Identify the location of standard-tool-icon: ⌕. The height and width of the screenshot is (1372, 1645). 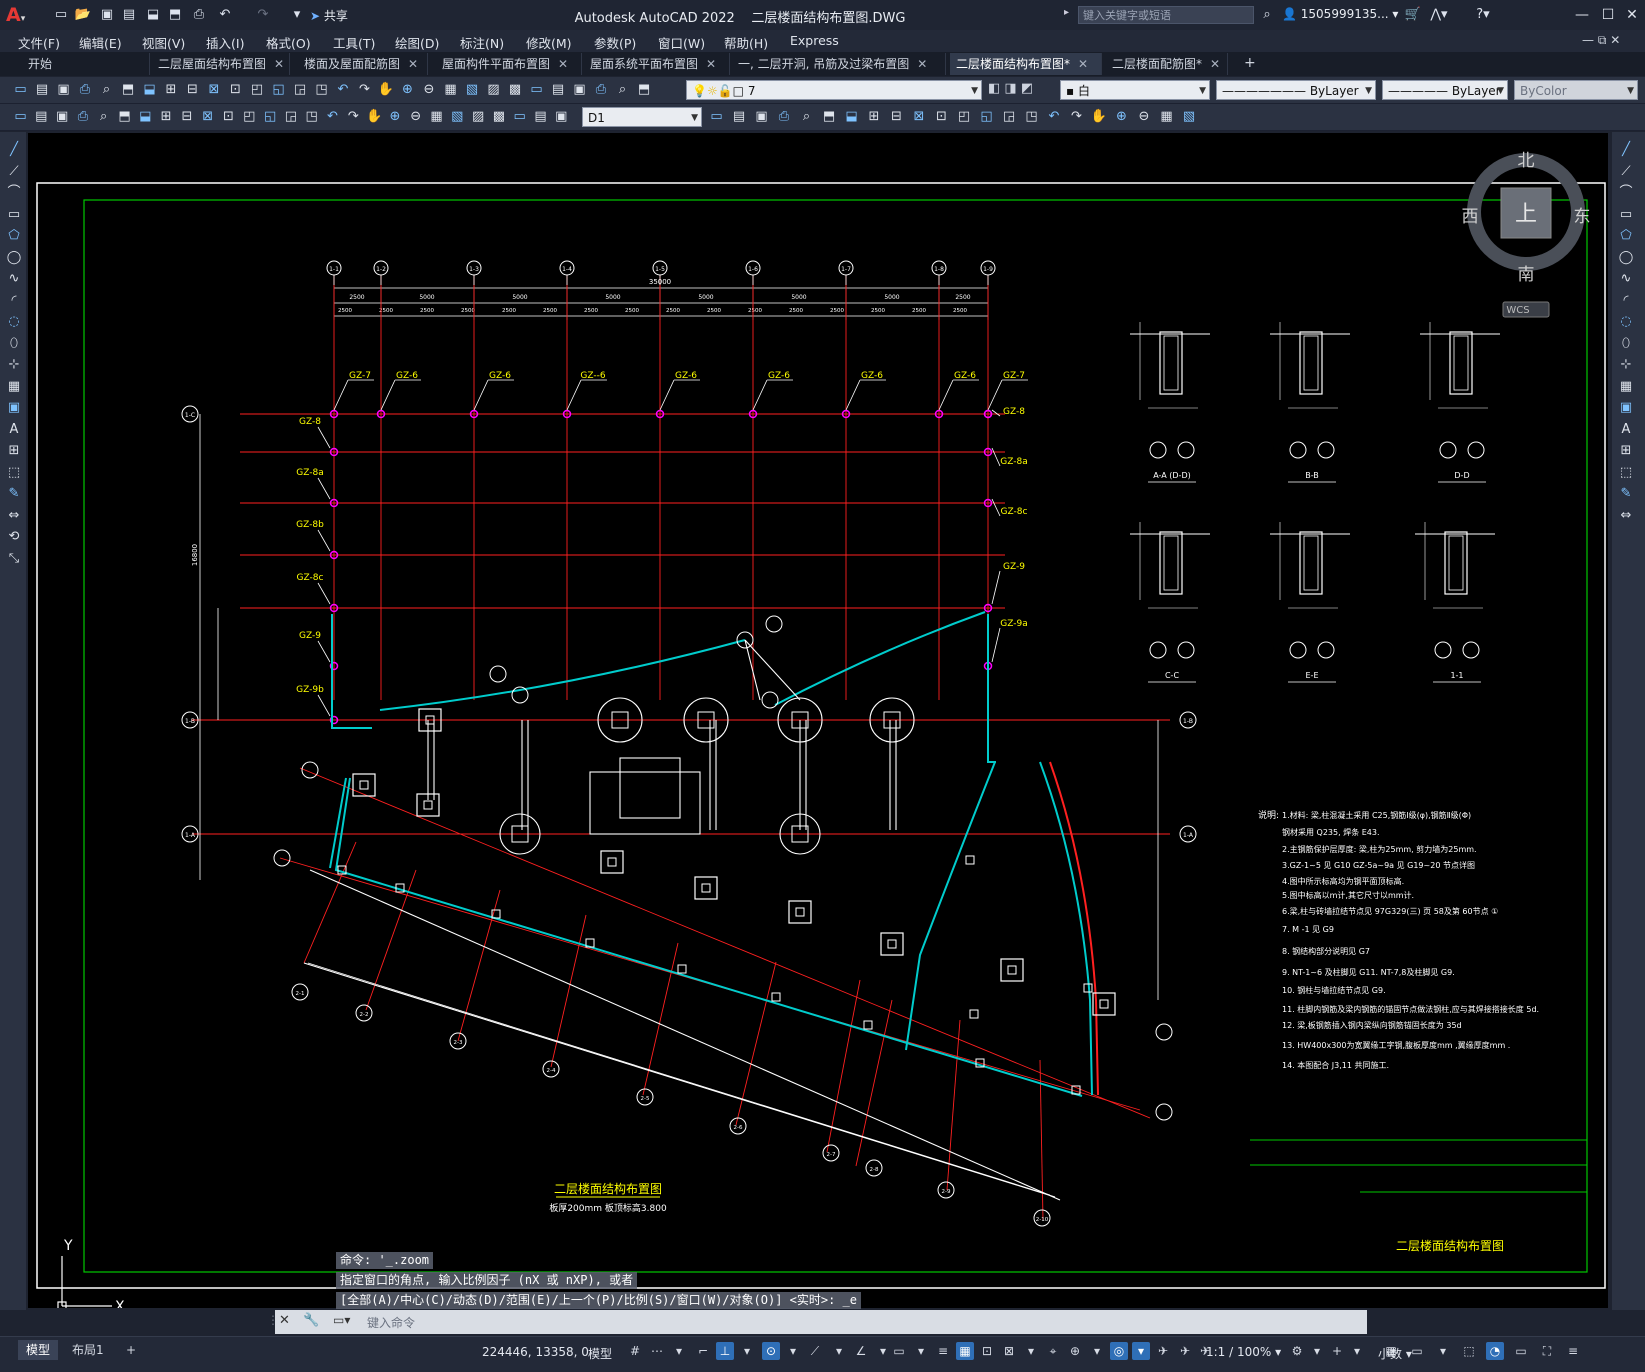
(622, 89).